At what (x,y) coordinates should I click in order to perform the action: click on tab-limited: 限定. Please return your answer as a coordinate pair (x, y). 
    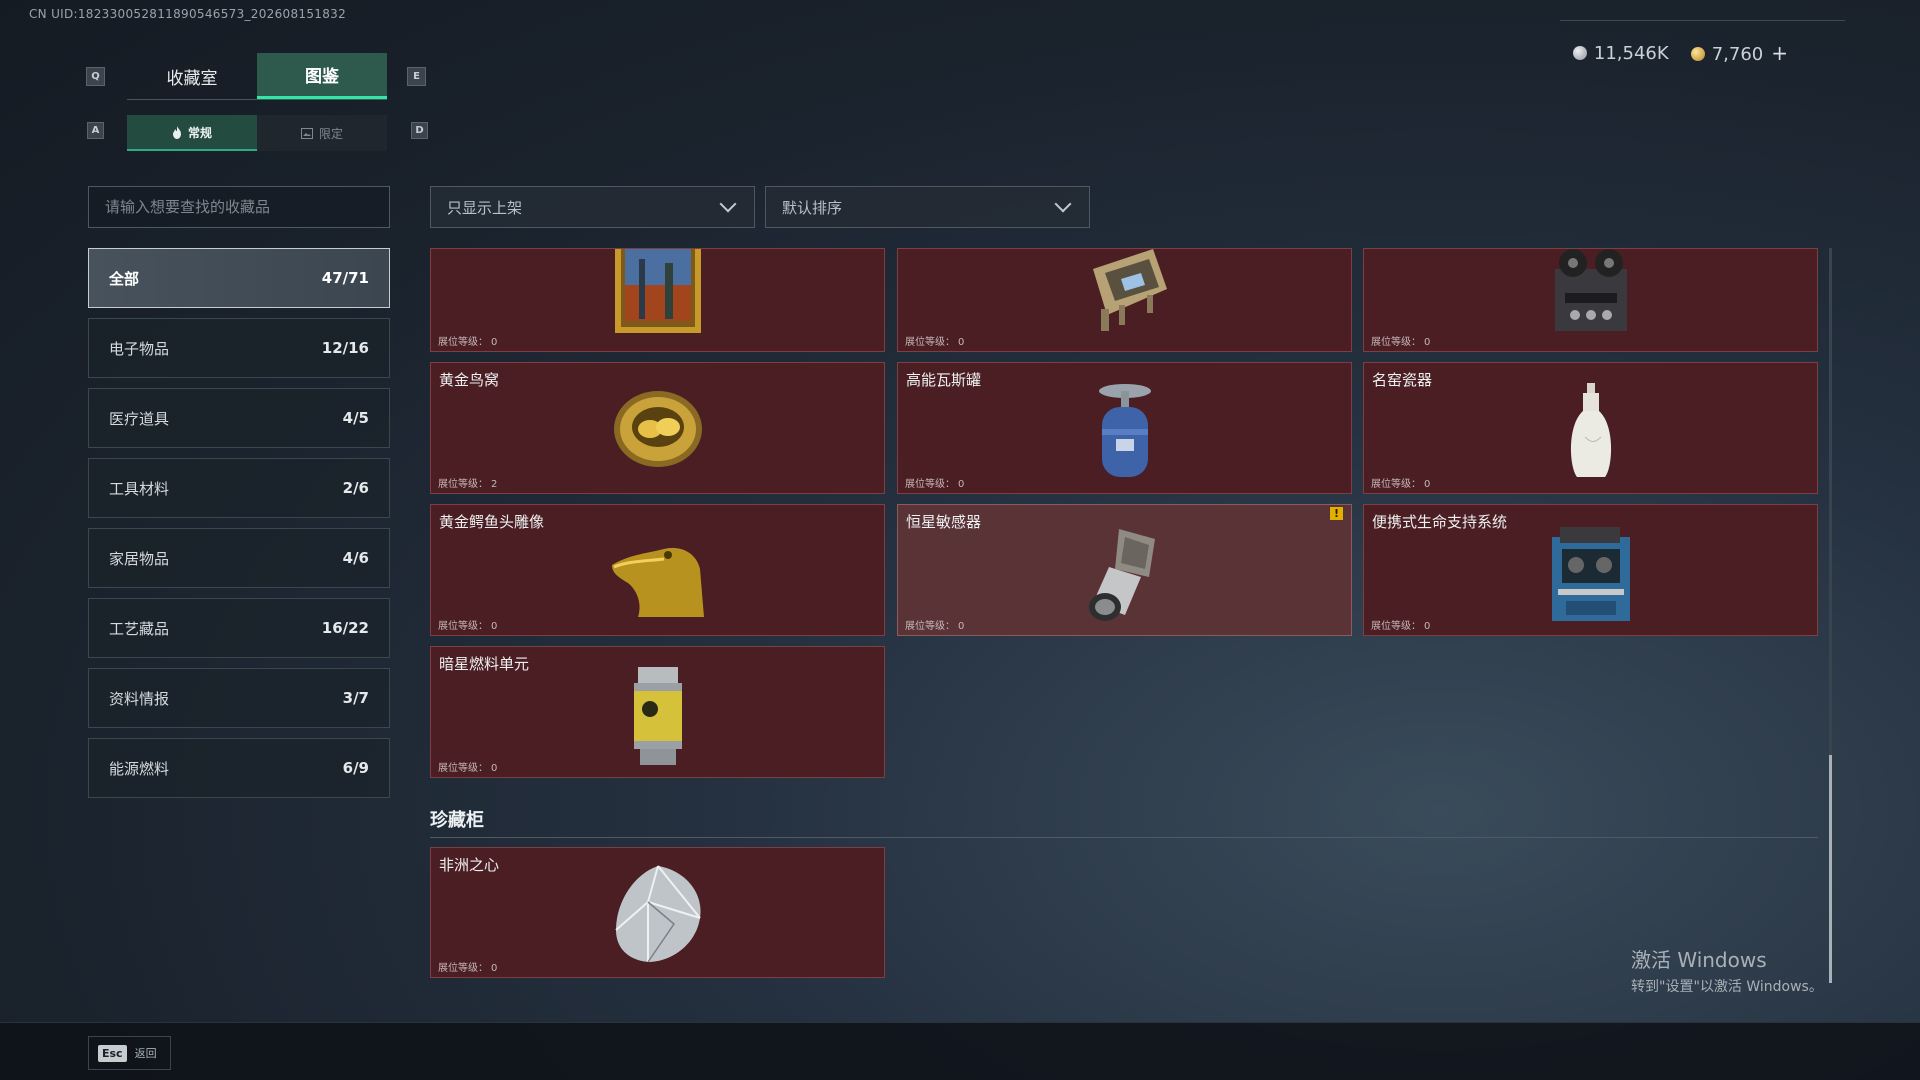
    Looking at the image, I should click on (322, 133).